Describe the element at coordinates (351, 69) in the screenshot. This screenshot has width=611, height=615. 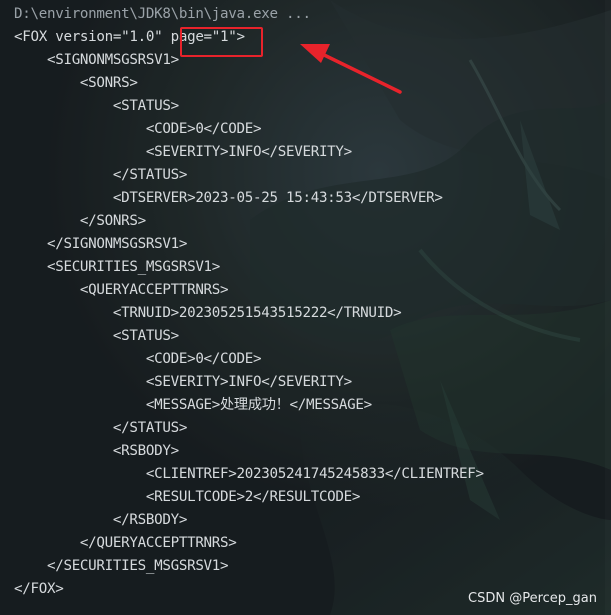
I see `annotation-arrow-icon` at that location.